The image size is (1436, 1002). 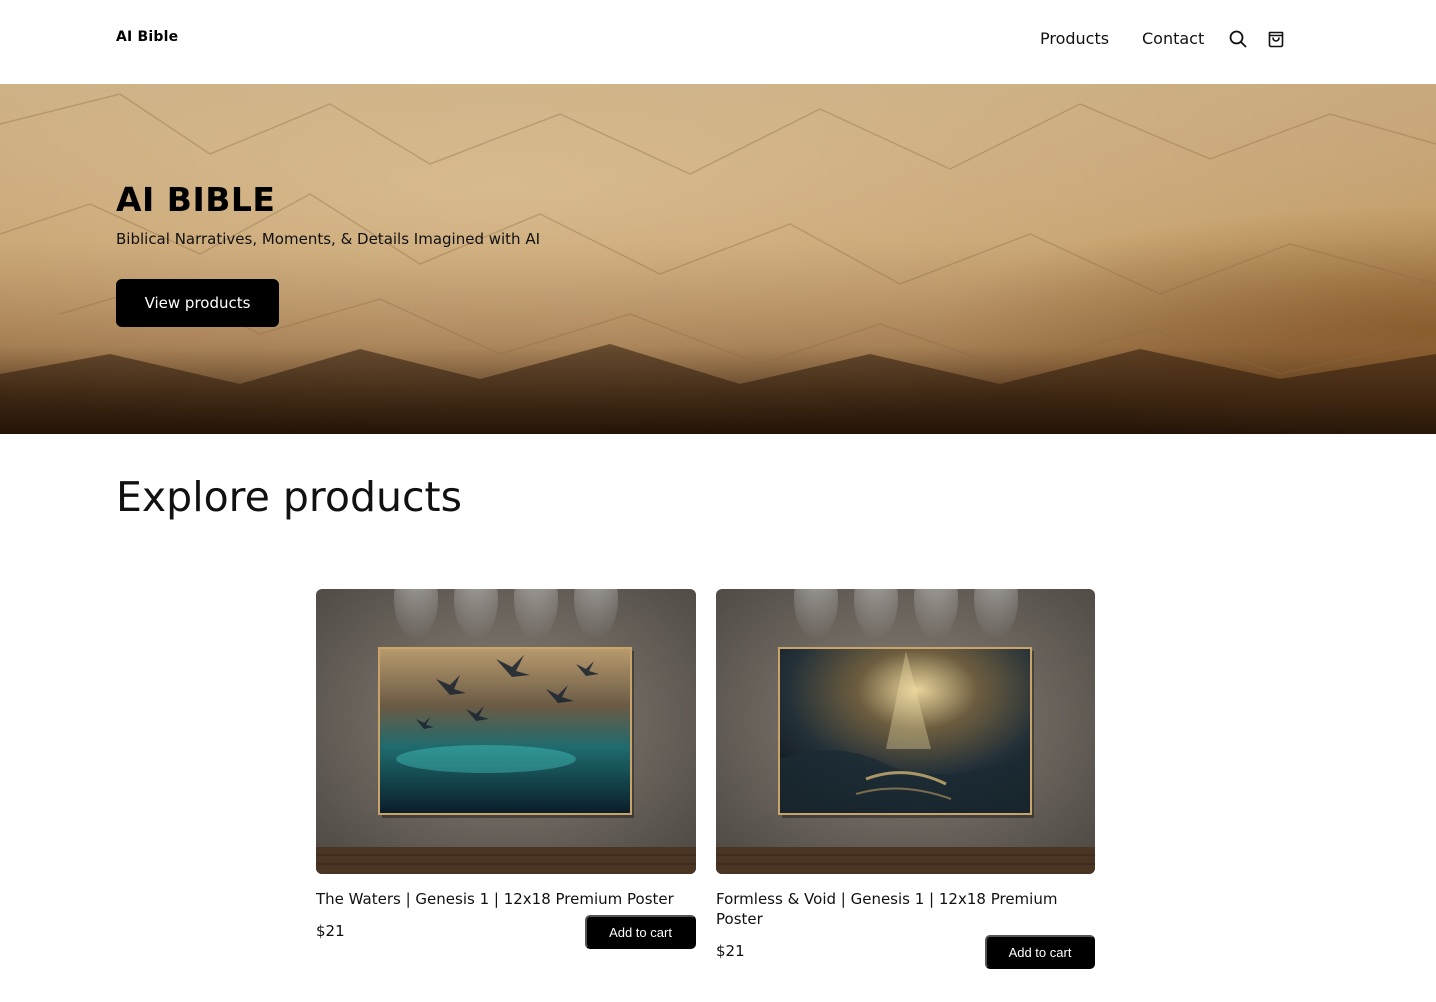 I want to click on hero-title: AI BIBLE, so click(x=196, y=199).